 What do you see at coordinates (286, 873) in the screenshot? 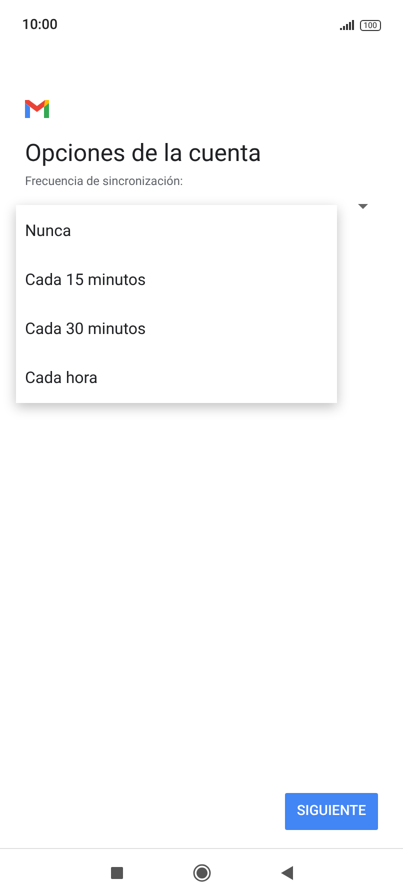
I see `back-icon` at bounding box center [286, 873].